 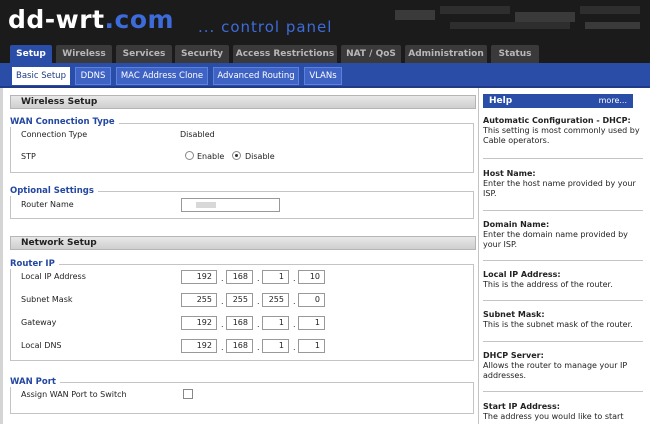 I want to click on subnet-octet-4: 0, so click(x=311, y=300).